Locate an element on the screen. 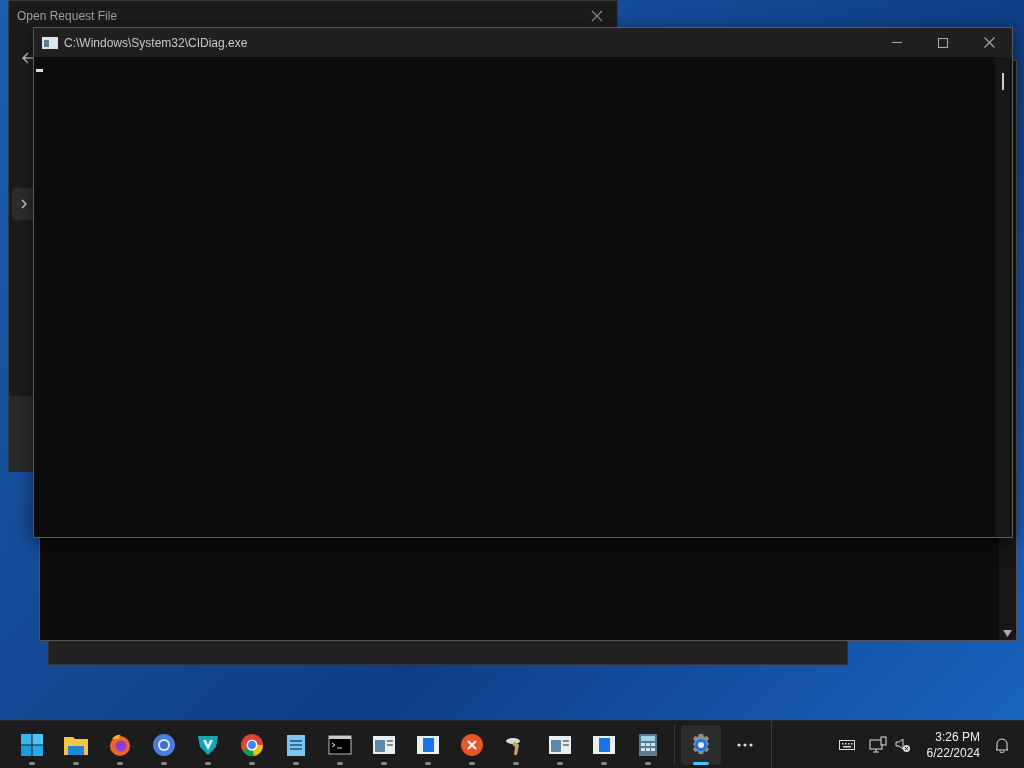 Image resolution: width=1024 pixels, height=768 pixels. minimize-icon is located at coordinates (897, 42).